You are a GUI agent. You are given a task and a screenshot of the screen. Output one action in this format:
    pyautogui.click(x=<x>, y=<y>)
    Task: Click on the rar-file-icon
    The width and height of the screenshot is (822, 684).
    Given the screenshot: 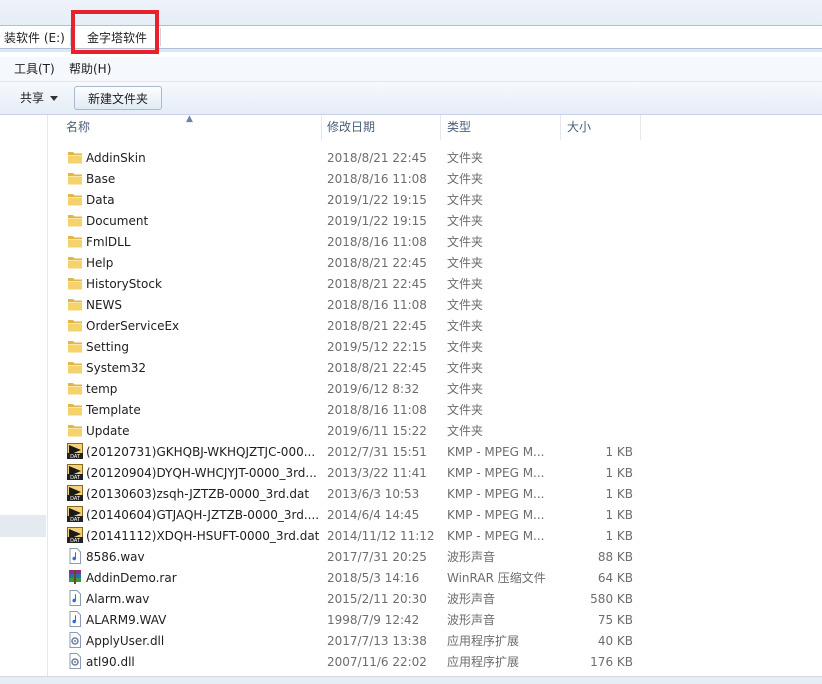 What is the action you would take?
    pyautogui.click(x=75, y=577)
    